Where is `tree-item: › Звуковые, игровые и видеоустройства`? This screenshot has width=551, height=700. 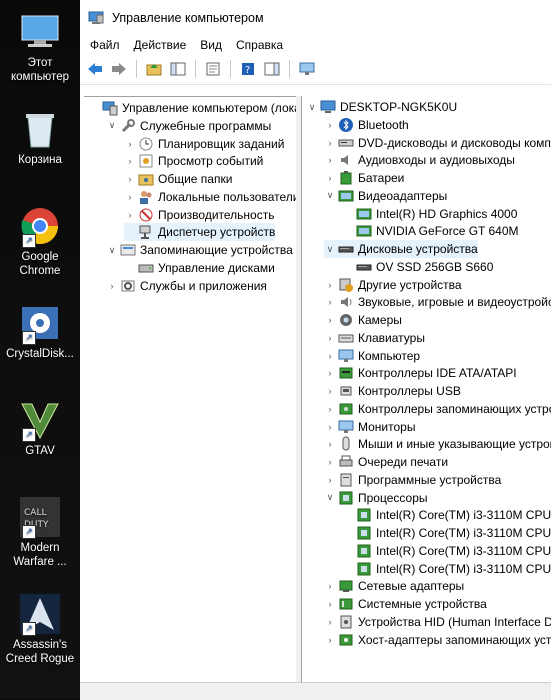 tree-item: › Звуковые, игровые и видеоустройства is located at coordinates (437, 302).